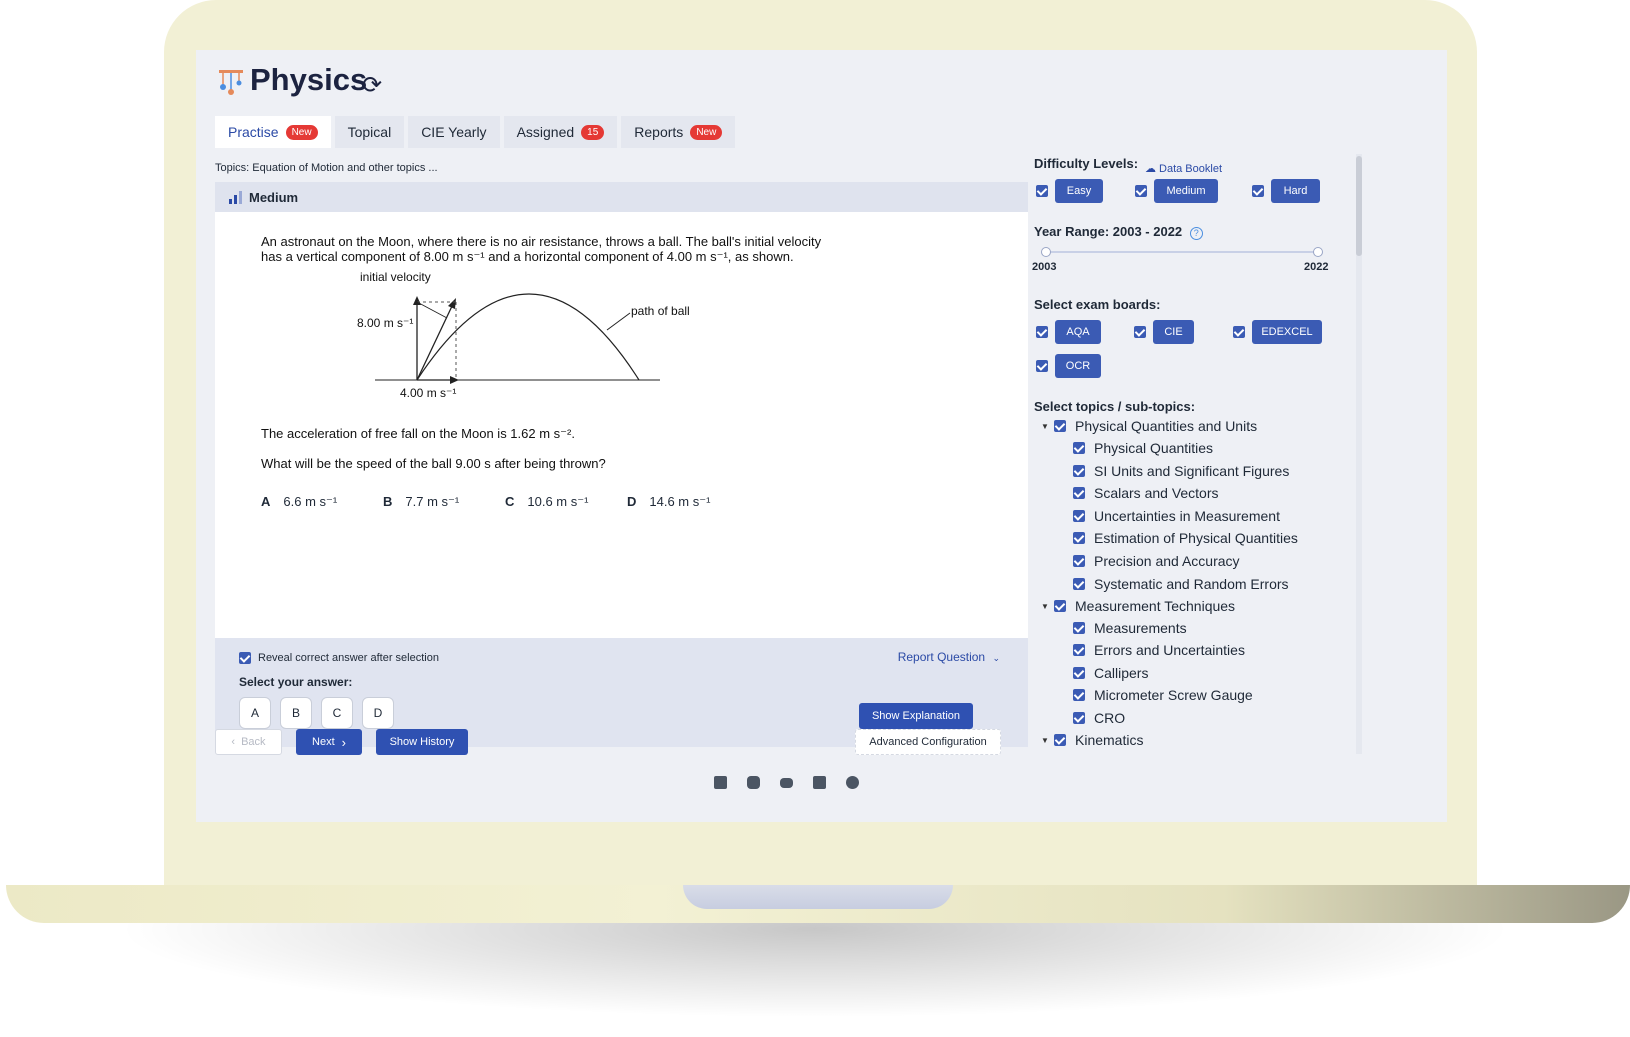 This screenshot has width=1630, height=1037. Describe the element at coordinates (852, 782) in the screenshot. I see `reddit-icon` at that location.